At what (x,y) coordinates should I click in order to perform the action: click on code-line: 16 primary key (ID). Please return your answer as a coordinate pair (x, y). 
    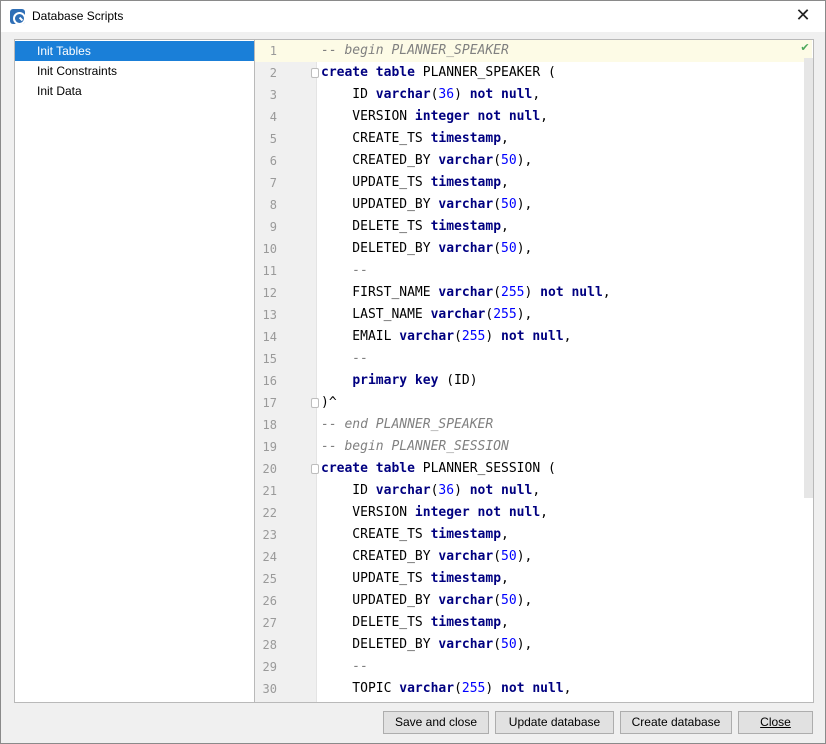
    Looking at the image, I should click on (533, 381).